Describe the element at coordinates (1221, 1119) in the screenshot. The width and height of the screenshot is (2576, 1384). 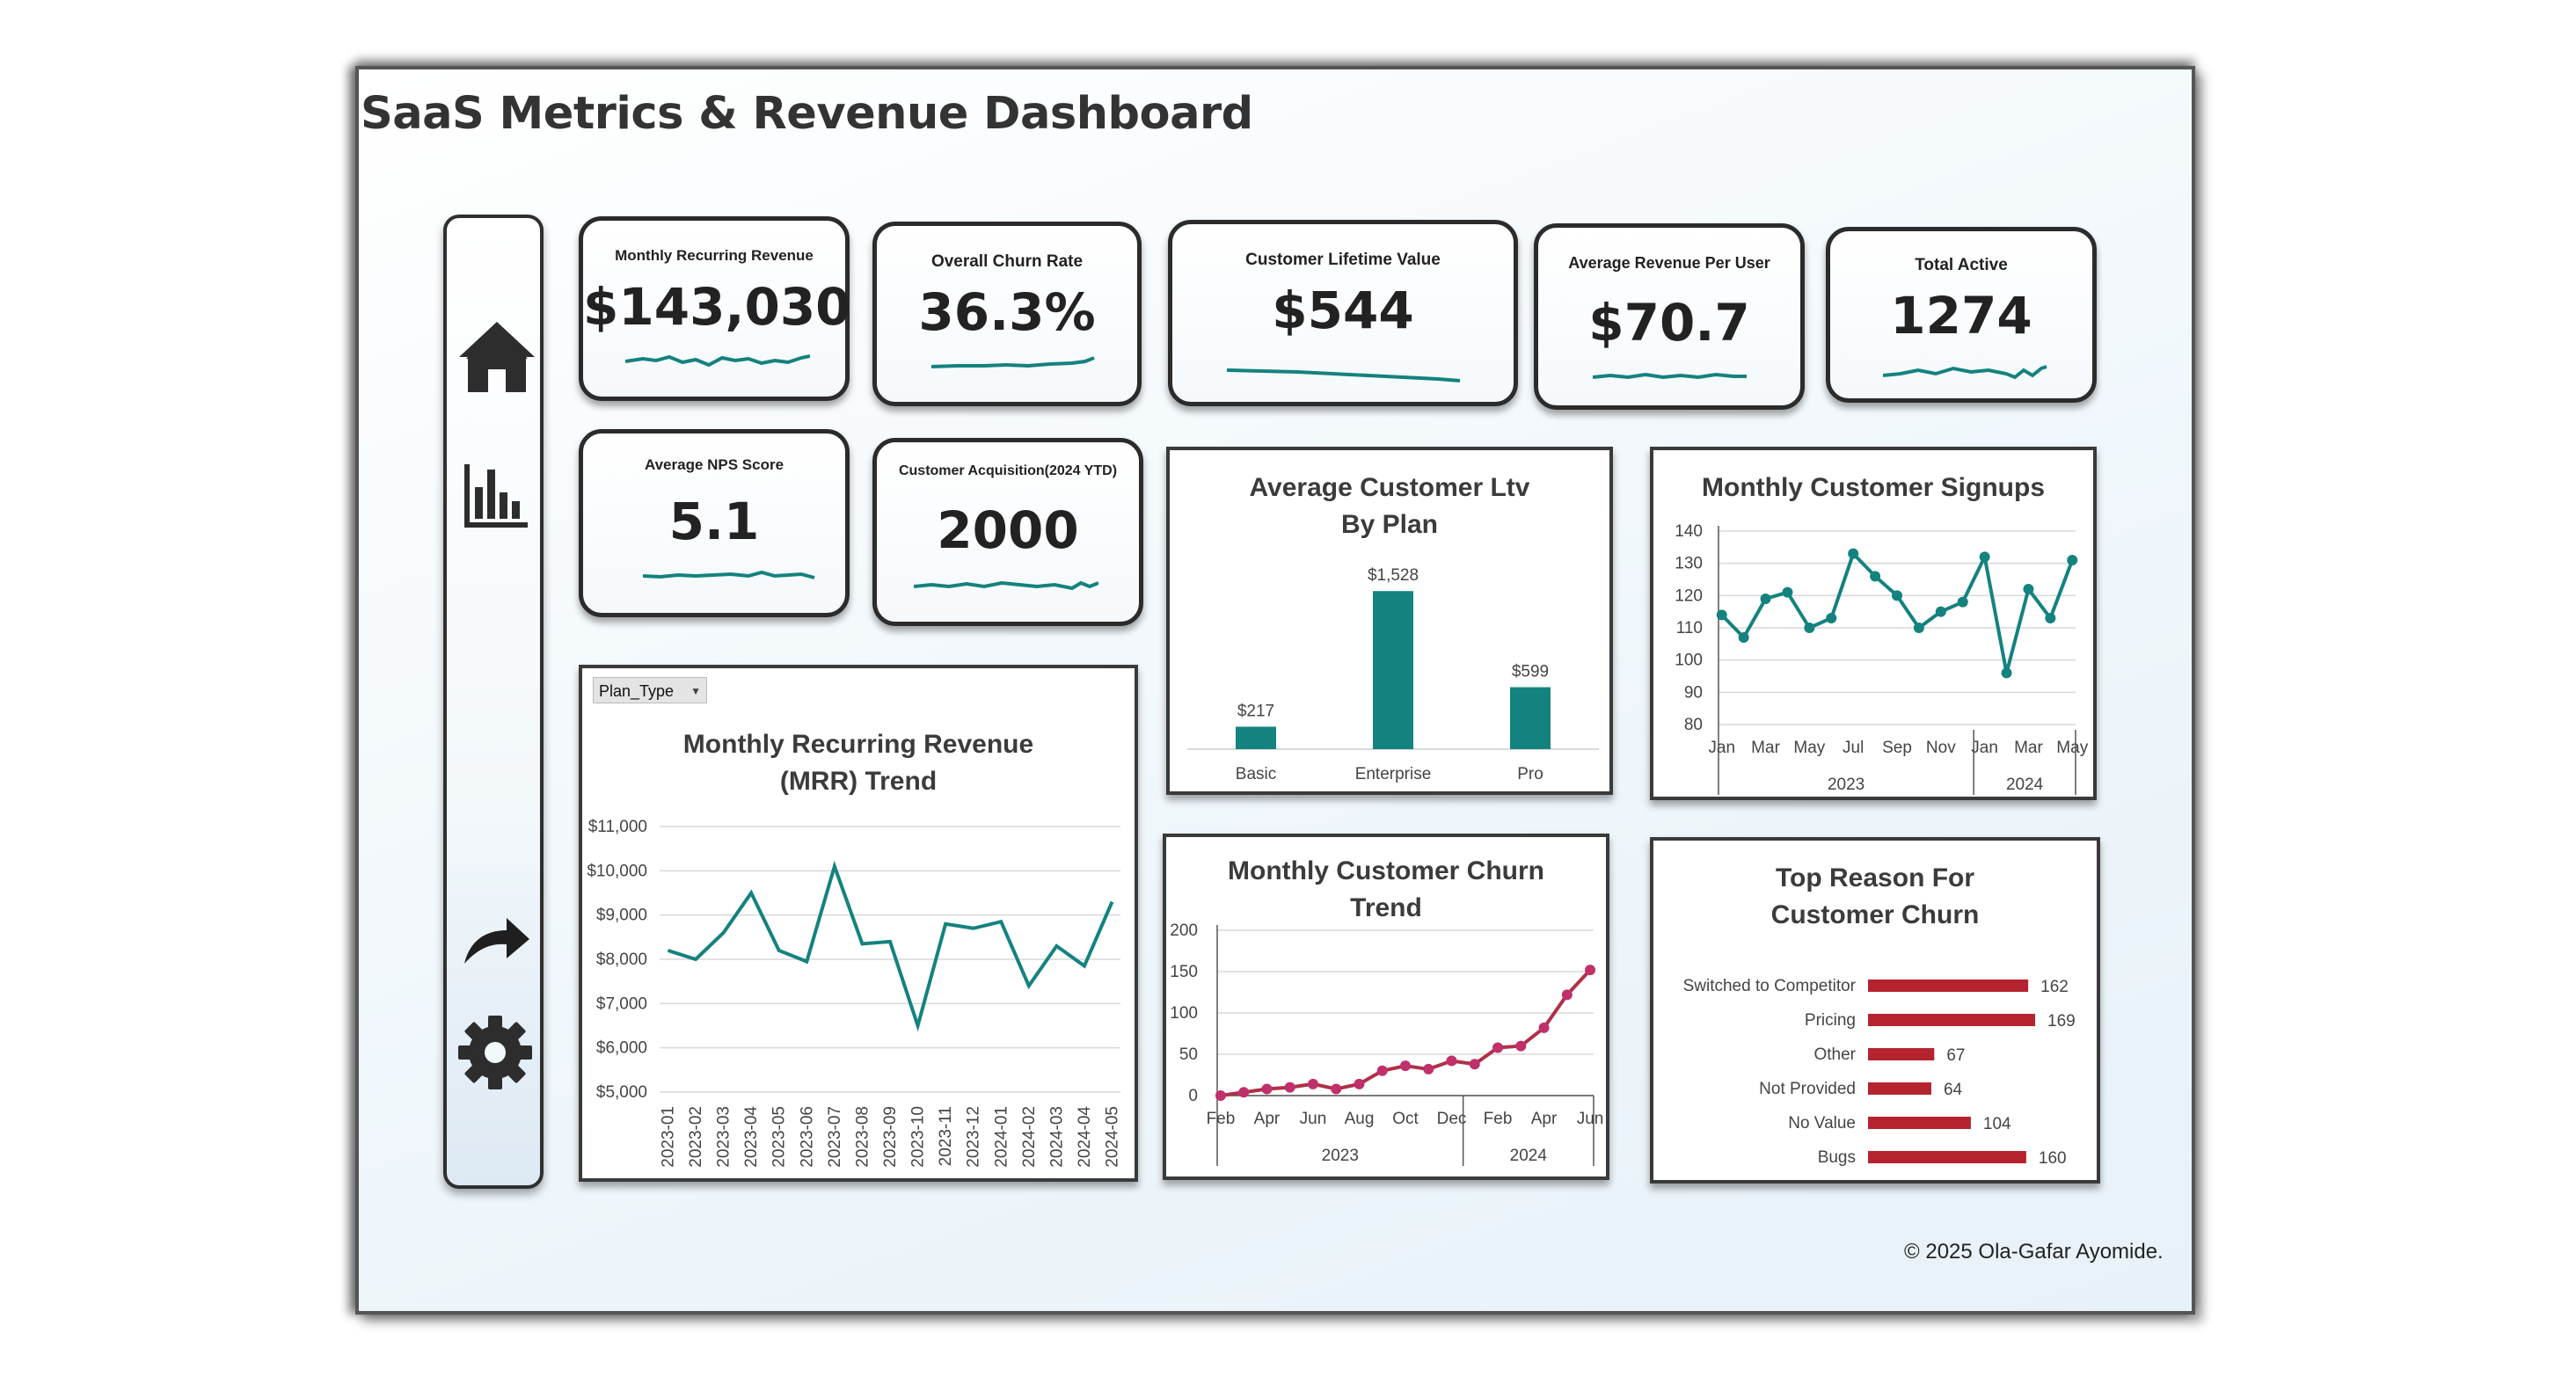
I see `x-tick-label: Feb` at that location.